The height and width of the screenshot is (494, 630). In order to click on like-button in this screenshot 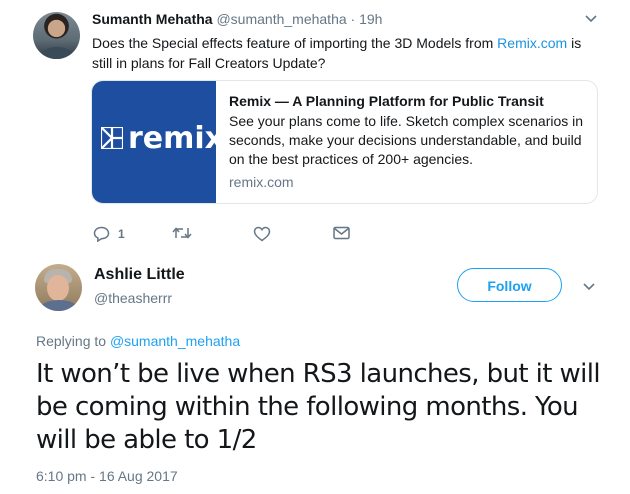, I will do `click(262, 234)`.